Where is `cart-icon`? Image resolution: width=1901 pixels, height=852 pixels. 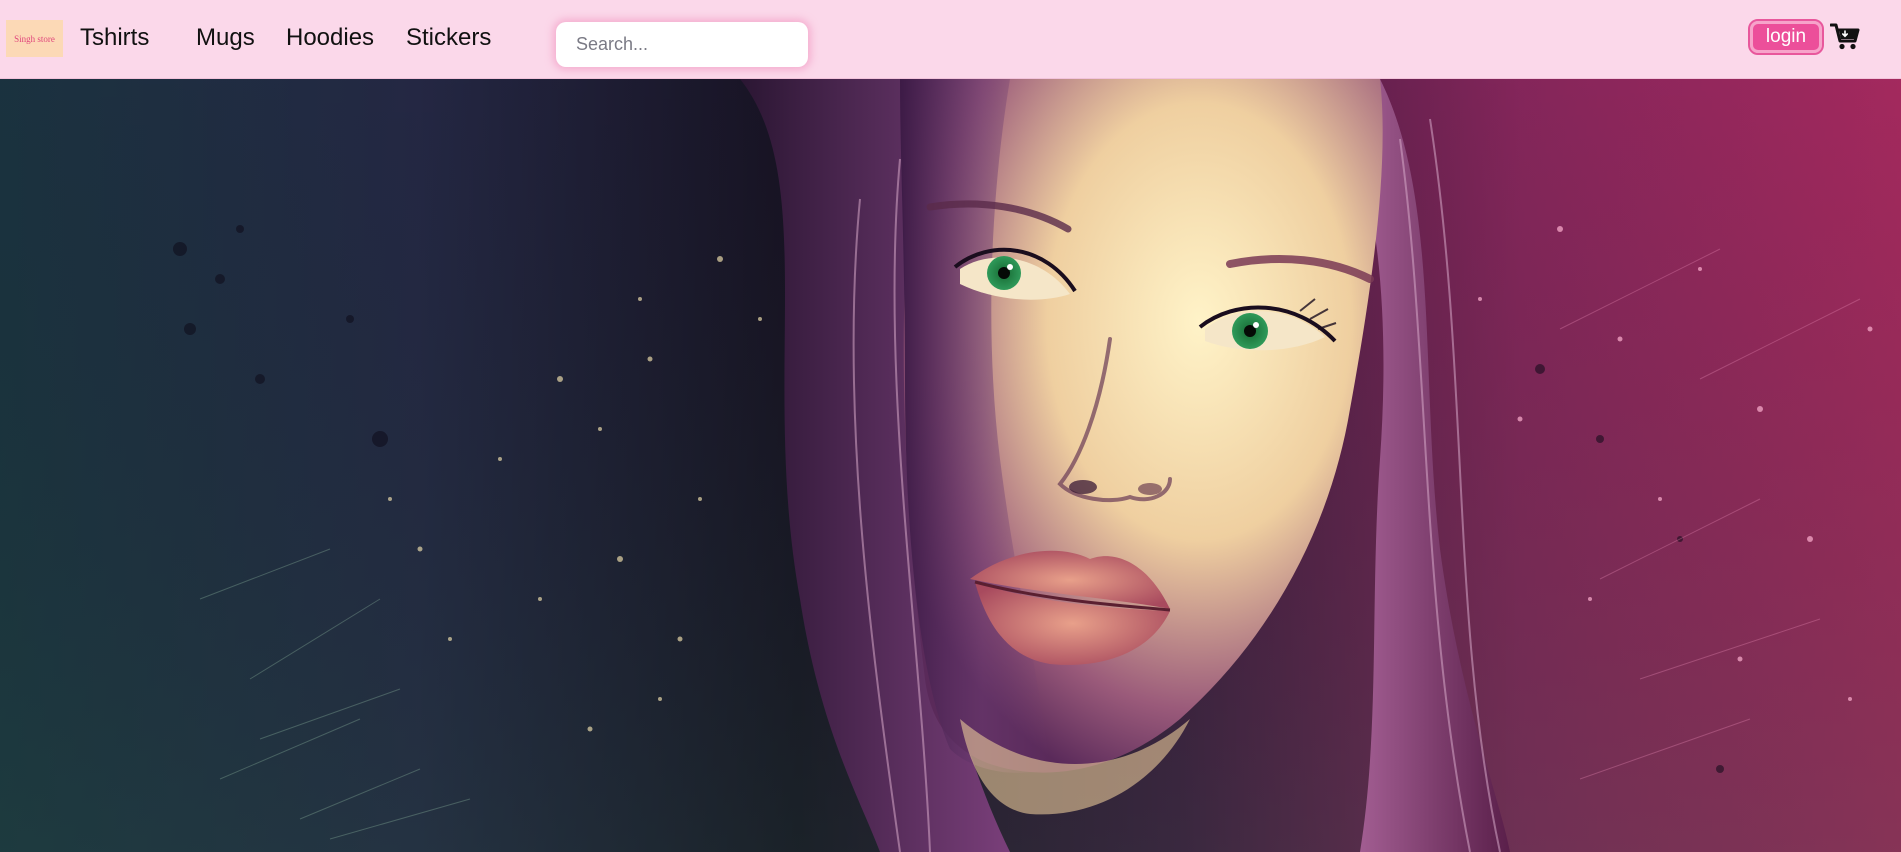 cart-icon is located at coordinates (1845, 36).